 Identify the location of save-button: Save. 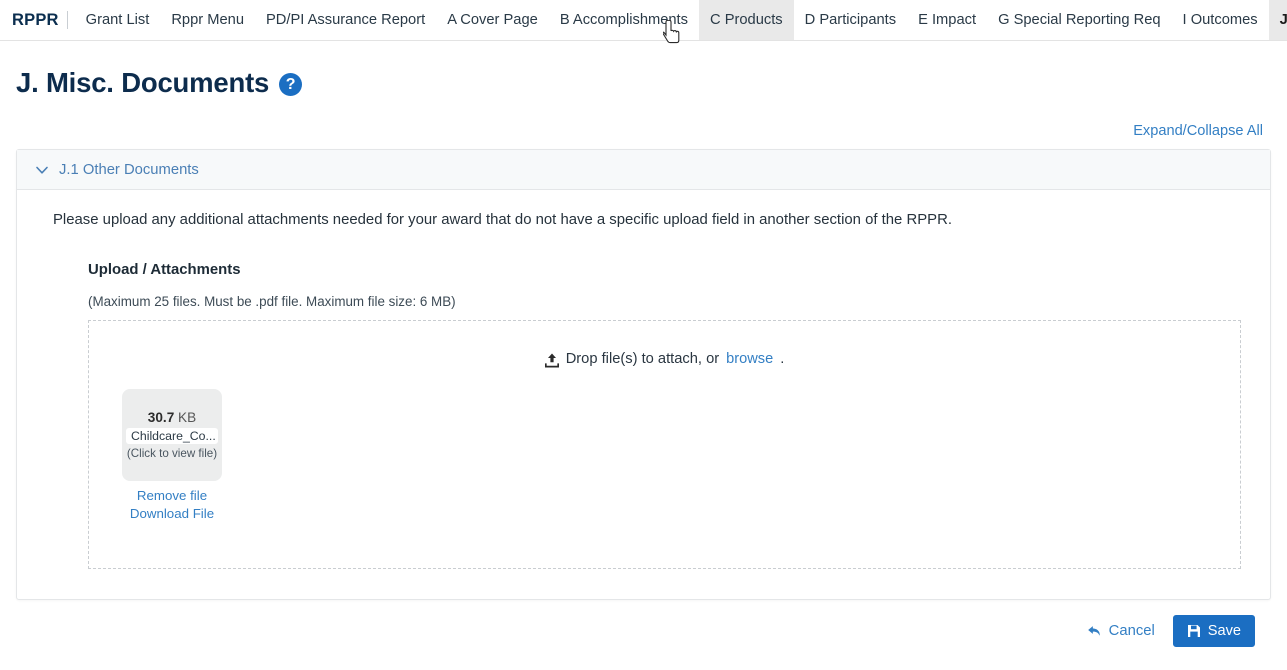
(1213, 631).